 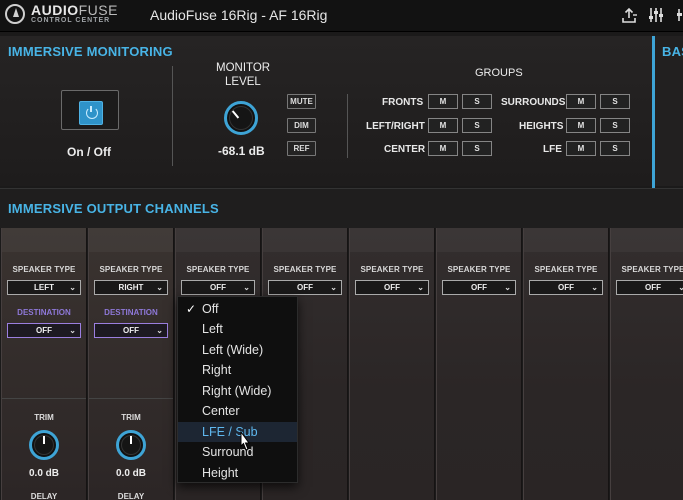 I want to click on monitor-level-label-2: LEVEL, so click(x=243, y=82).